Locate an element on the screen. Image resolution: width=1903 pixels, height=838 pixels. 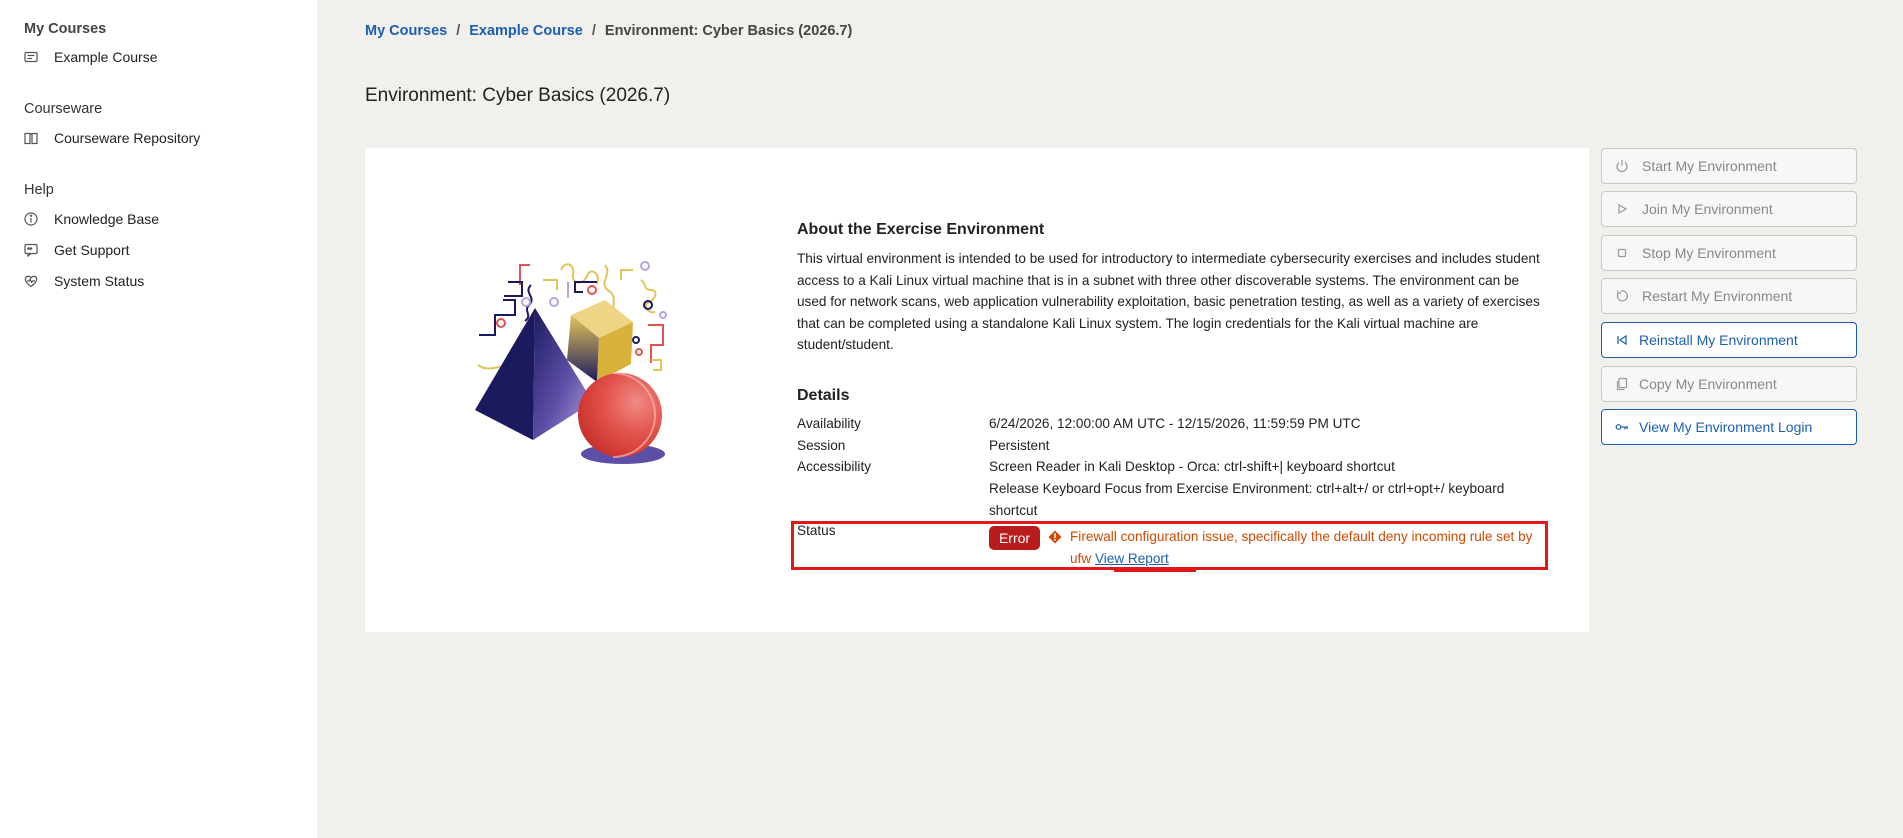
book-icon is located at coordinates (31, 138).